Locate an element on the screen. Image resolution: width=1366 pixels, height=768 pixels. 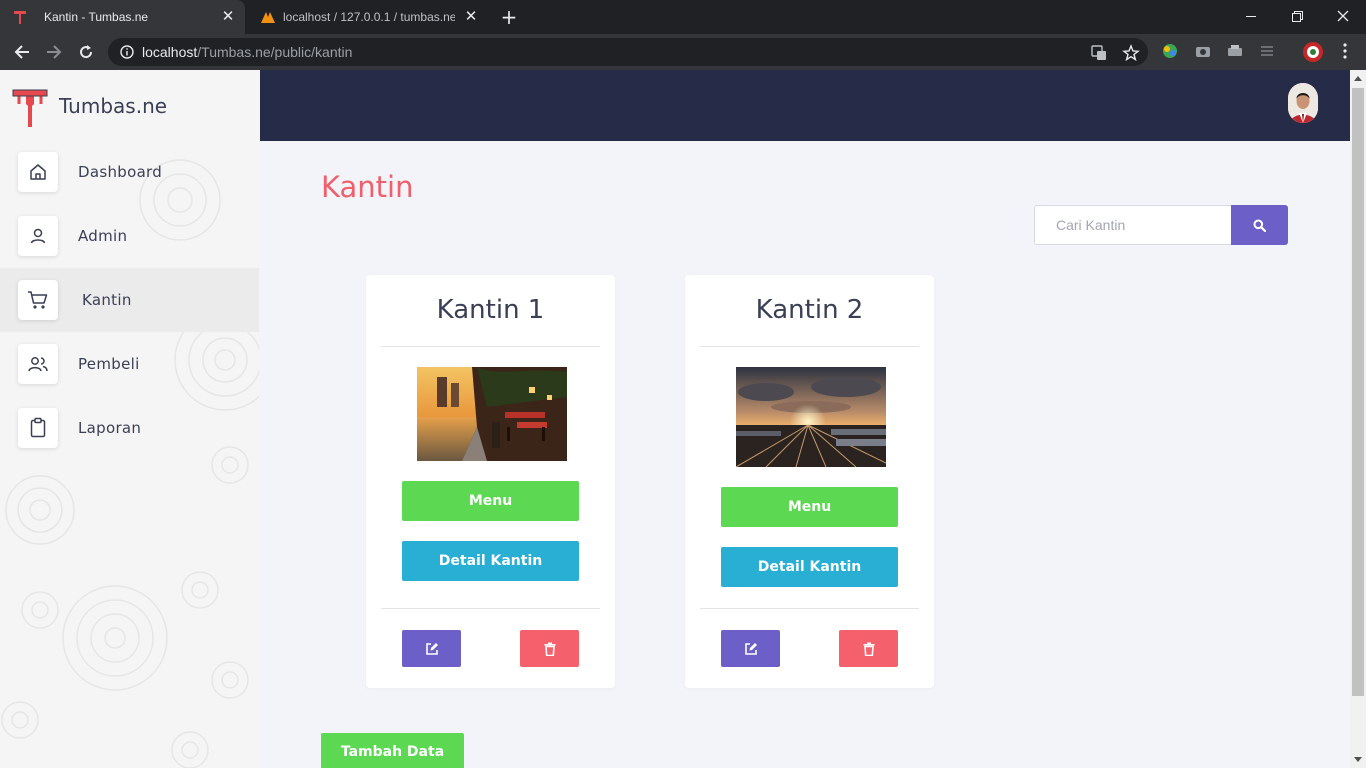
cart-icon is located at coordinates (38, 300).